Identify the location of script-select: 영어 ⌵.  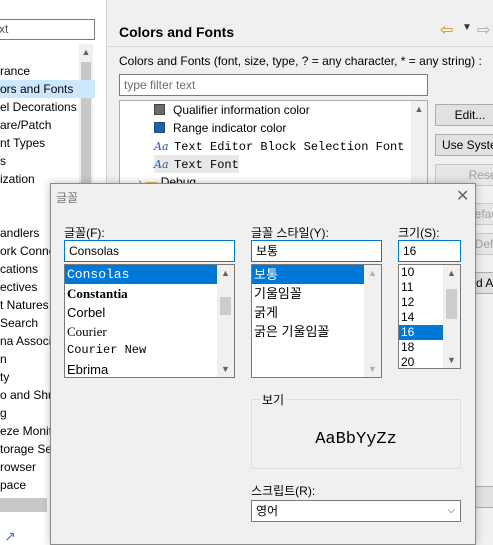
(356, 511).